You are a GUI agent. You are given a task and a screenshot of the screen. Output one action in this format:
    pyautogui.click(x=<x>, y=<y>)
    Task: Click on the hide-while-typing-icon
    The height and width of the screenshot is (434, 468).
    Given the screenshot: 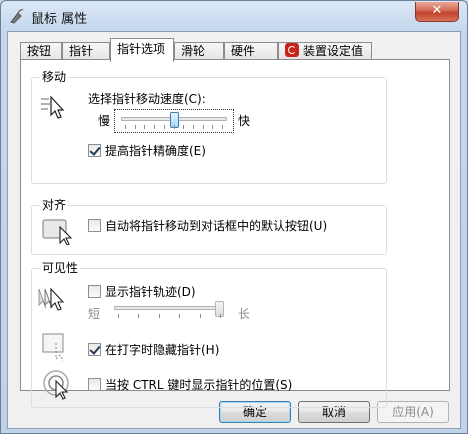 What is the action you would take?
    pyautogui.click(x=58, y=348)
    